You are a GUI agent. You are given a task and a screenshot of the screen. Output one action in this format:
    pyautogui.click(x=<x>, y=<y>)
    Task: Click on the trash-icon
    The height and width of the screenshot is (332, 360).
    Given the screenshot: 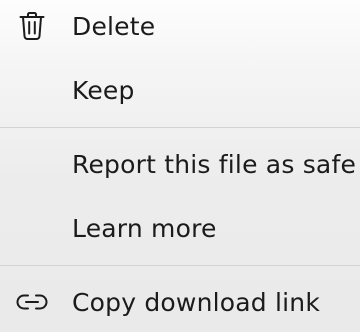 What is the action you would take?
    pyautogui.click(x=32, y=26)
    